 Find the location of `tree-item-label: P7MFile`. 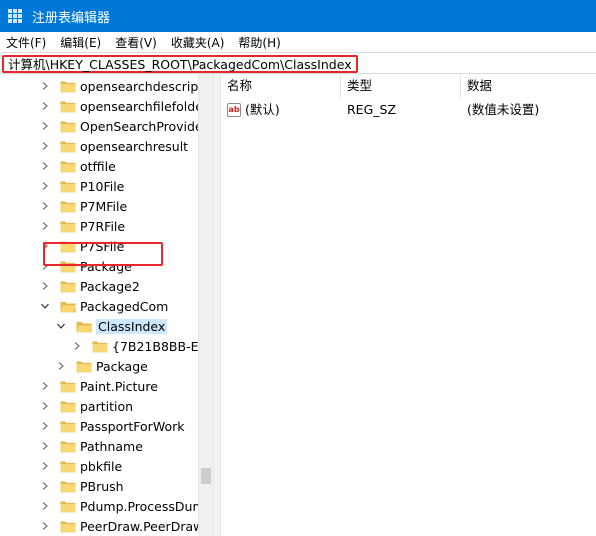

tree-item-label: P7MFile is located at coordinates (104, 206).